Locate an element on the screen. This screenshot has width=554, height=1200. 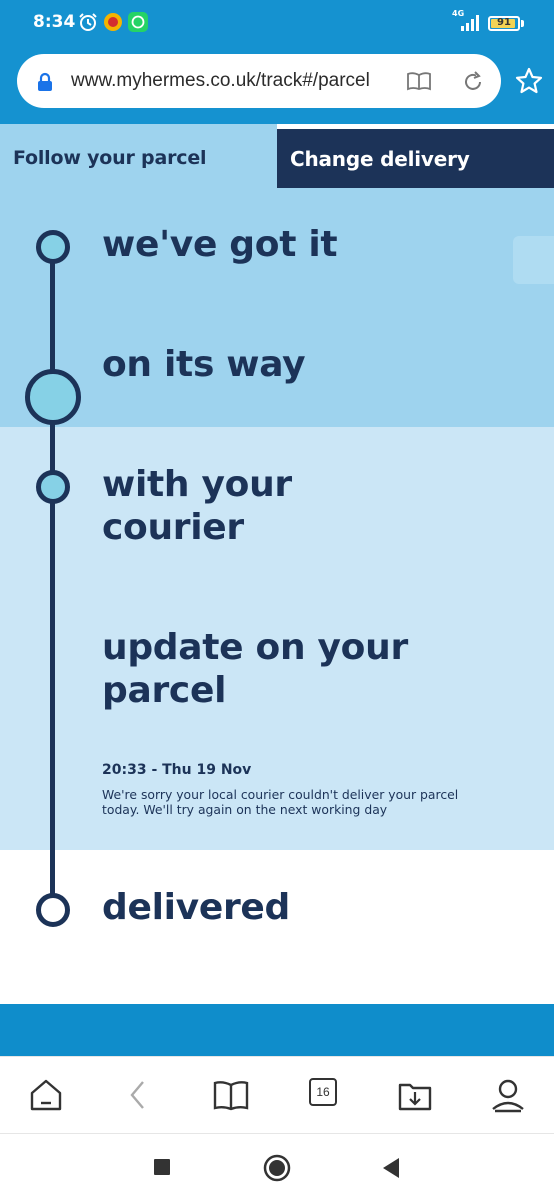
timeline-node-on-way-current is located at coordinates (53, 397).